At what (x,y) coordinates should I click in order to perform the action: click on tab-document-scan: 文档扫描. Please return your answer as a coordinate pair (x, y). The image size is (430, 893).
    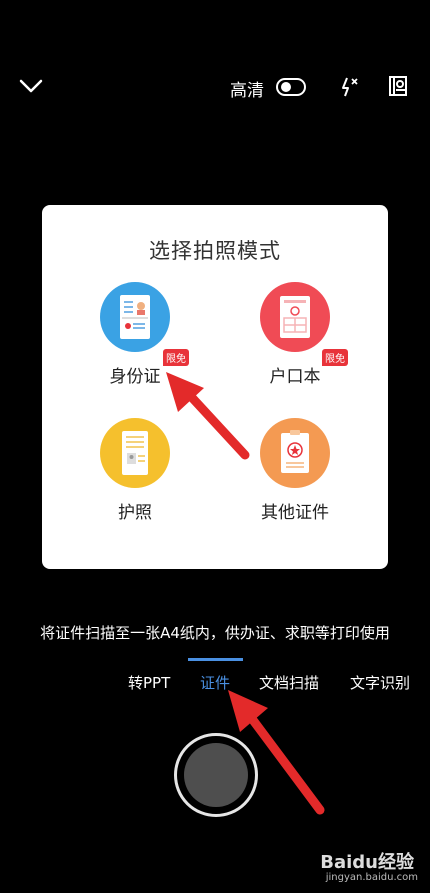
    Looking at the image, I should click on (289, 682).